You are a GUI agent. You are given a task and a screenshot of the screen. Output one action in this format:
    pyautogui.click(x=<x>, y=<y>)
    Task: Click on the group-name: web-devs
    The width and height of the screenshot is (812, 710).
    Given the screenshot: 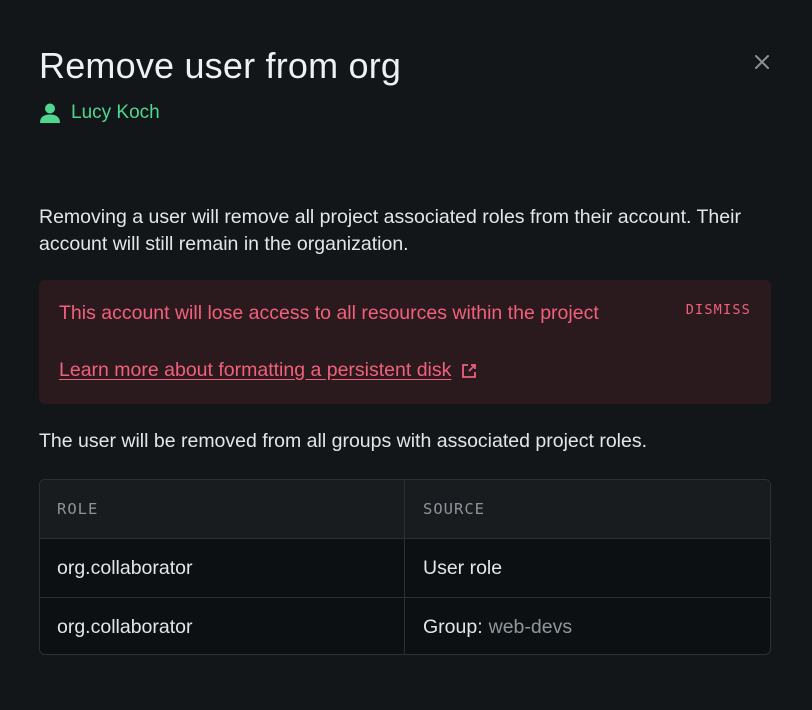 What is the action you would take?
    pyautogui.click(x=530, y=626)
    